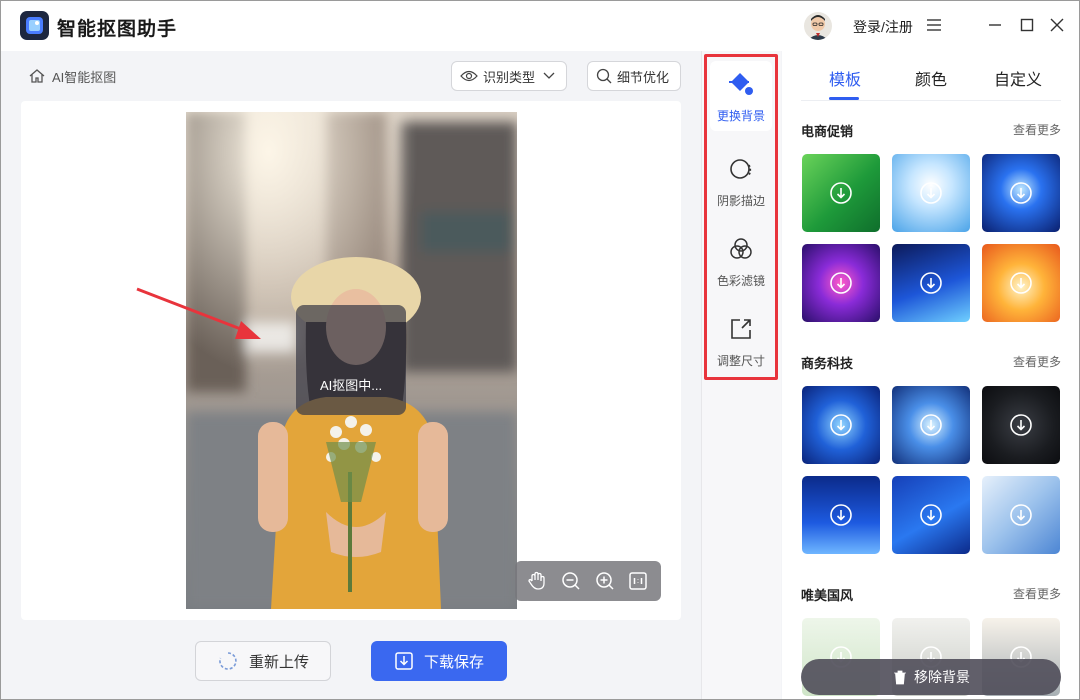  What do you see at coordinates (638, 581) in the screenshot?
I see `actual-size-icon` at bounding box center [638, 581].